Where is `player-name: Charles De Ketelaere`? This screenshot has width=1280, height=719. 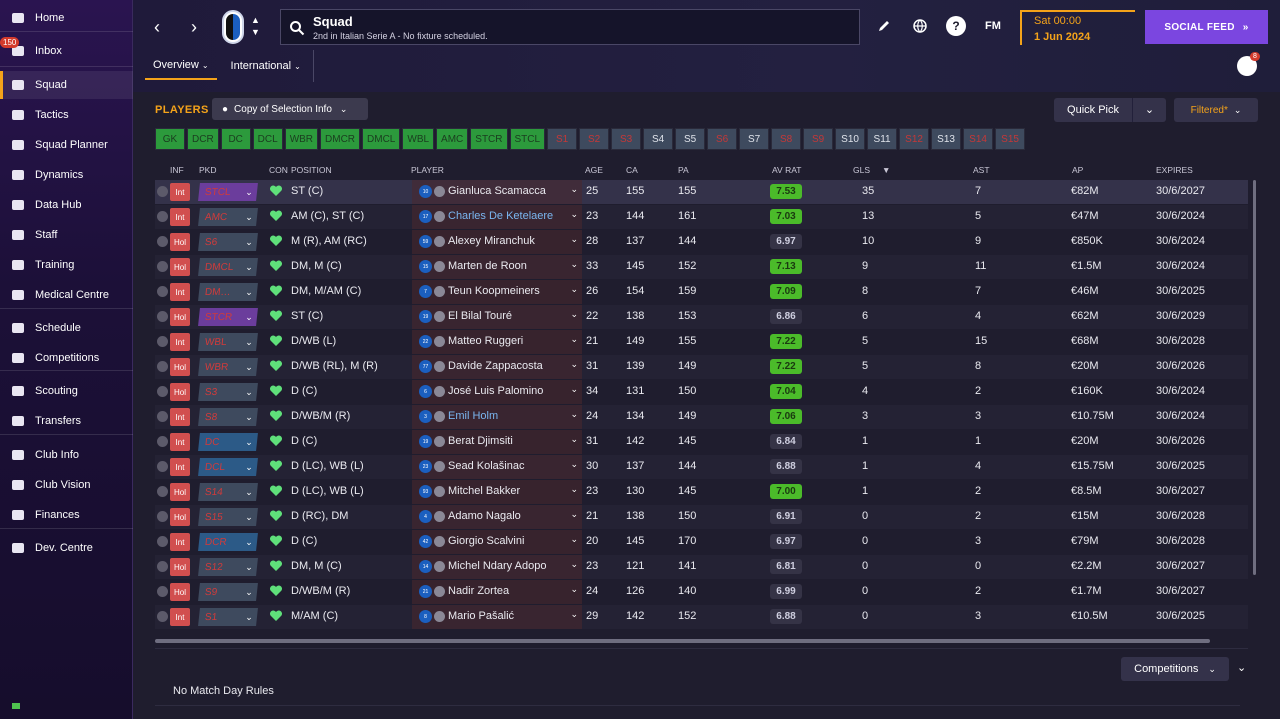
player-name: Charles De Ketelaere is located at coordinates (500, 216).